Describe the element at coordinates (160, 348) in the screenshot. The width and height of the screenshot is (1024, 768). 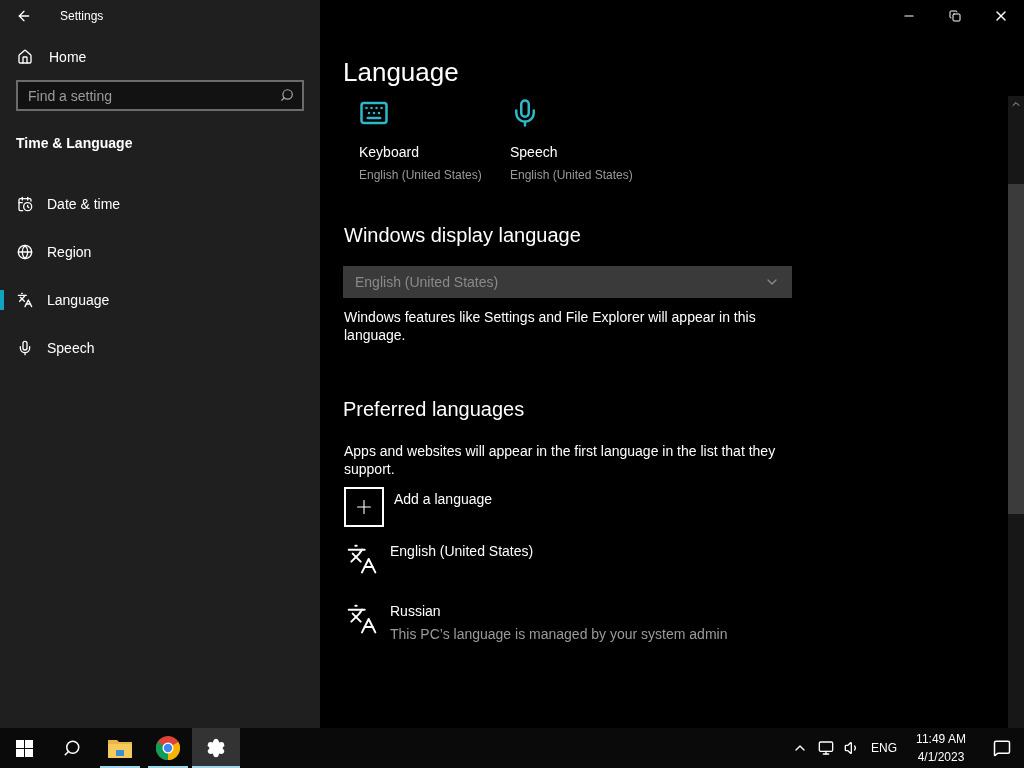
I see `nav-item: Speech` at that location.